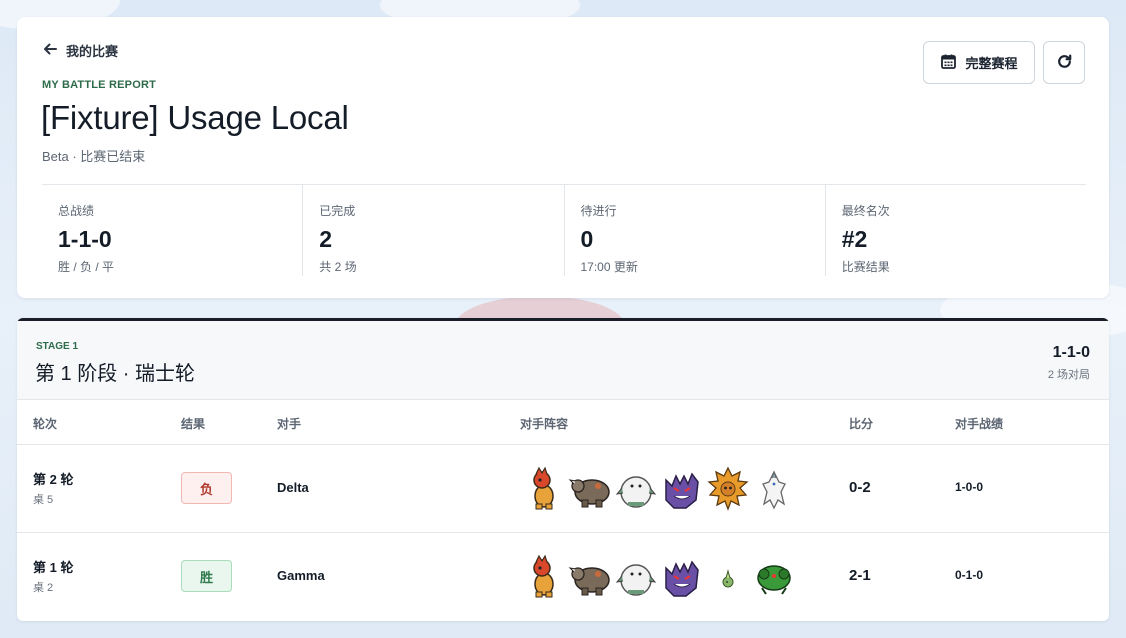 The width and height of the screenshot is (1126, 638). Describe the element at coordinates (53, 567) in the screenshot. I see `round-label: 第 1 轮` at that location.